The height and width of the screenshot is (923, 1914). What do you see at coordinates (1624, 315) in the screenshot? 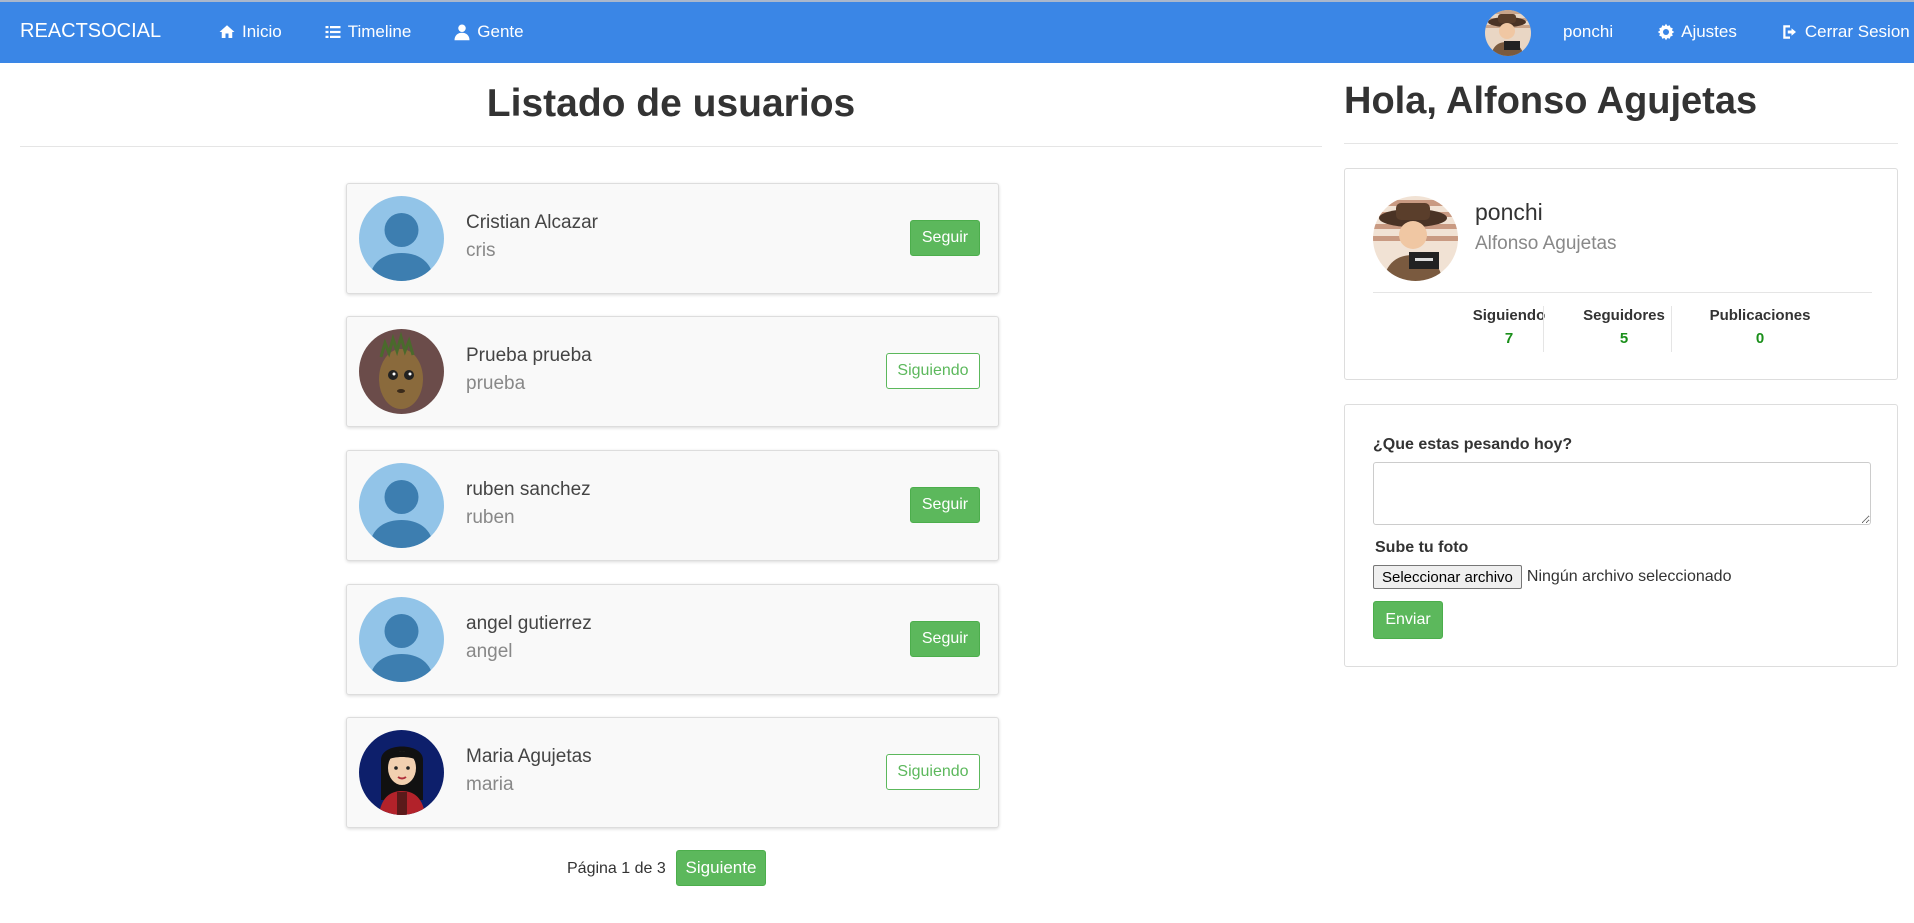
I see `stat-followers-label: Seguidores` at bounding box center [1624, 315].